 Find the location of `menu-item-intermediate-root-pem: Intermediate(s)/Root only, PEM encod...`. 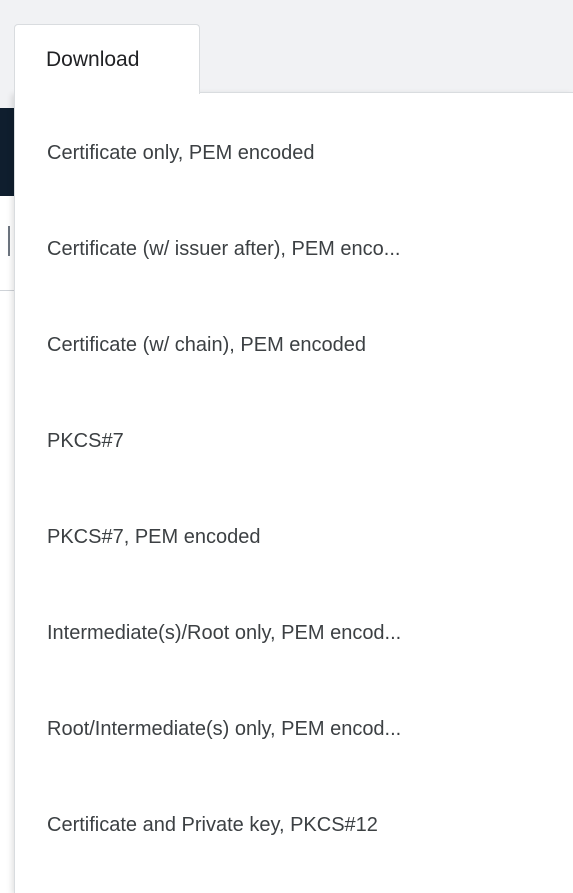

menu-item-intermediate-root-pem: Intermediate(s)/Root only, PEM encod... is located at coordinates (294, 633).